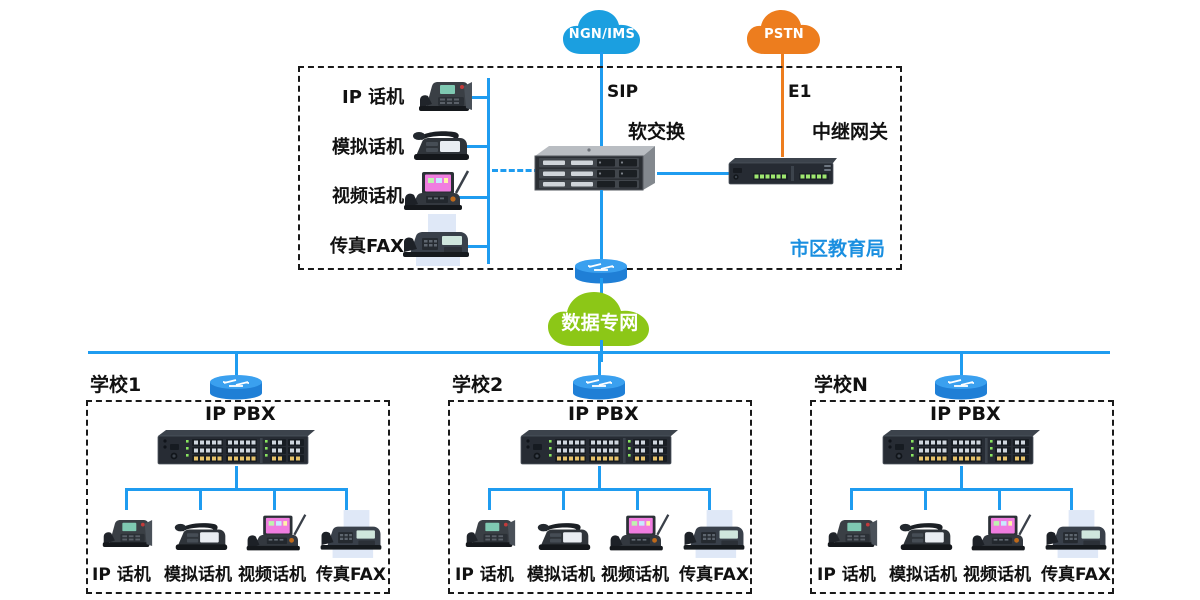  What do you see at coordinates (367, 246) in the screenshot?
I see `core-endpoint-label-fax: 传真FAX` at bounding box center [367, 246].